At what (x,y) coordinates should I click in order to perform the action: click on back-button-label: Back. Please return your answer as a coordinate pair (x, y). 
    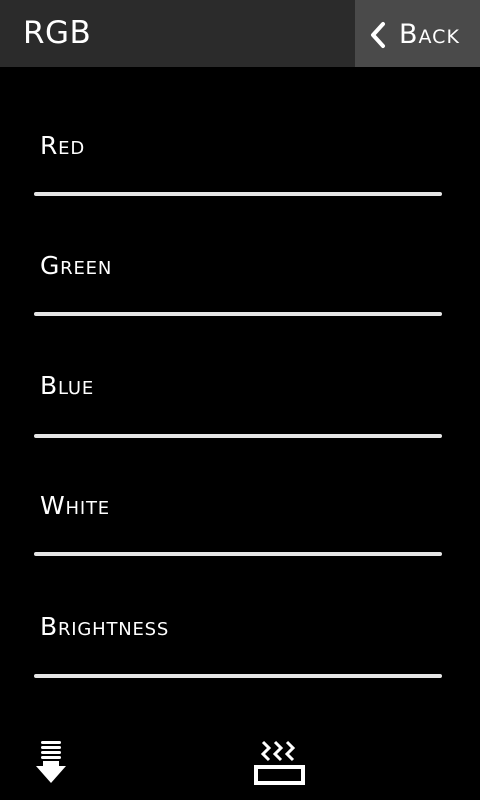
    Looking at the image, I should click on (429, 34).